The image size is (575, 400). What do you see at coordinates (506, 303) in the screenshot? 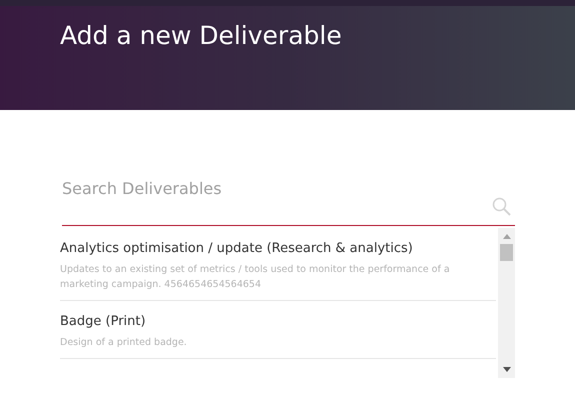
I see `scrollbar` at bounding box center [506, 303].